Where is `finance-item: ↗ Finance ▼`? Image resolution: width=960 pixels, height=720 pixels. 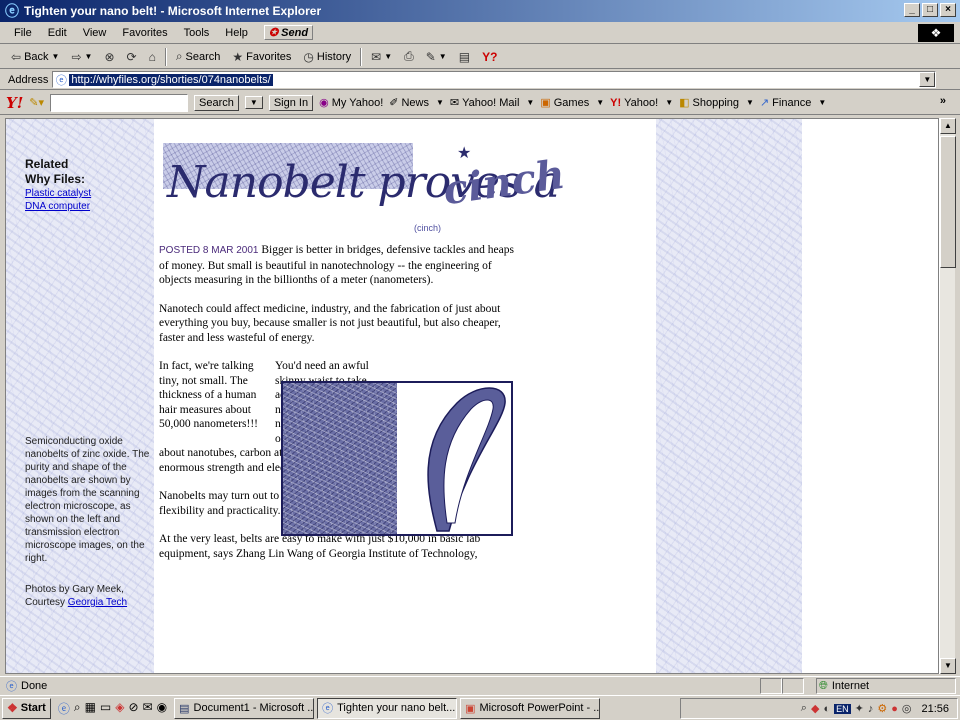 finance-item: ↗ Finance ▼ is located at coordinates (793, 103).